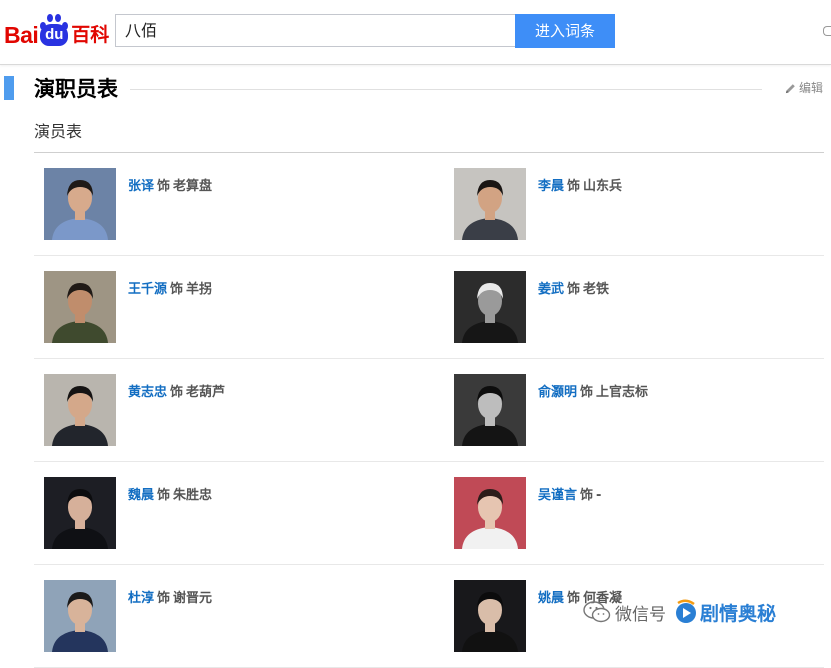  Describe the element at coordinates (206, 392) in the screenshot. I see `role-name: 老葫芦` at that location.